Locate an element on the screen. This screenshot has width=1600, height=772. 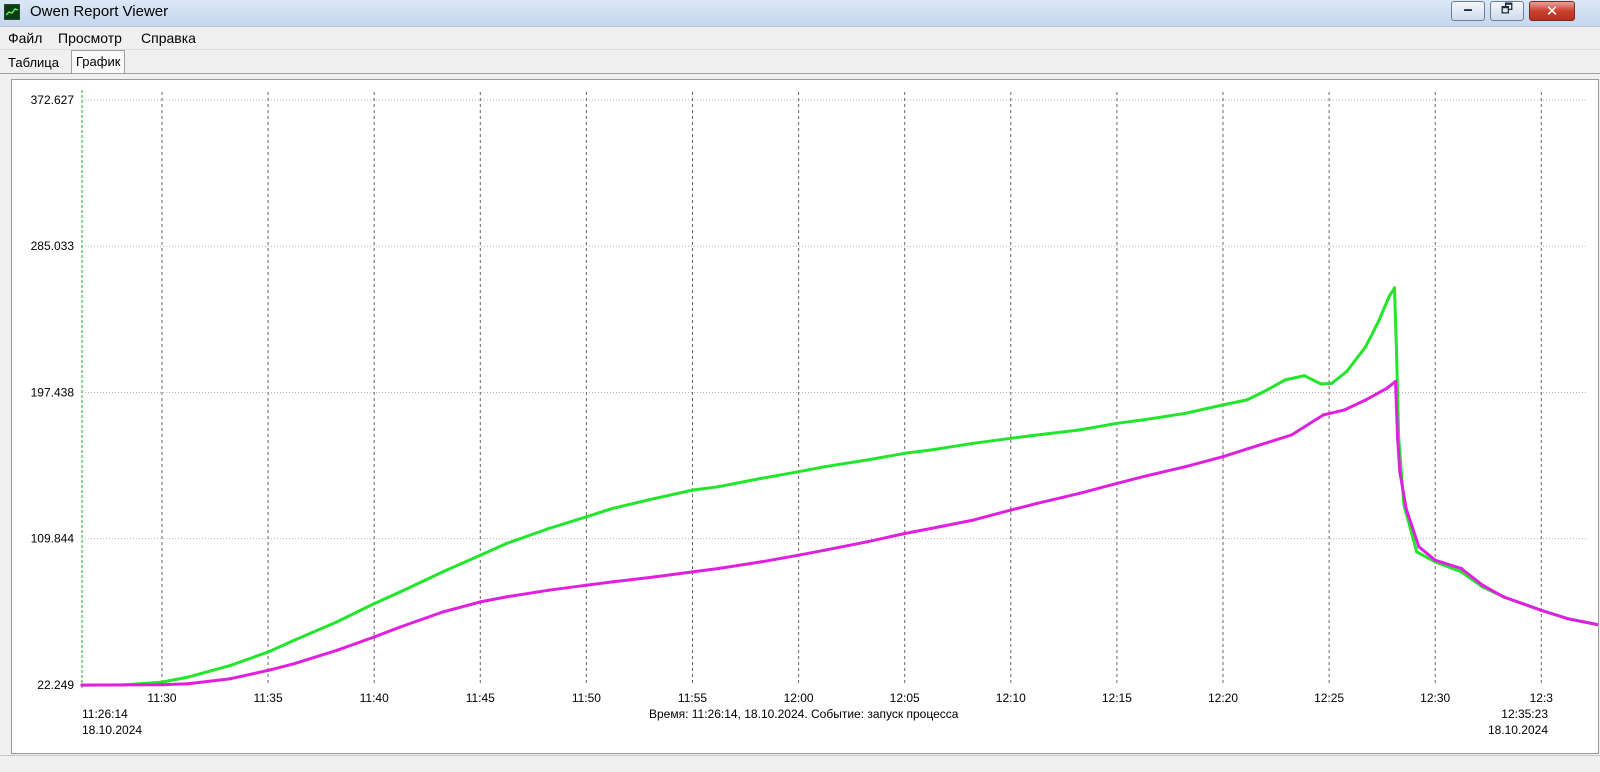
title-bar: Owen Report Viewer 🗕 🗗 ✕ is located at coordinates (800, 13).